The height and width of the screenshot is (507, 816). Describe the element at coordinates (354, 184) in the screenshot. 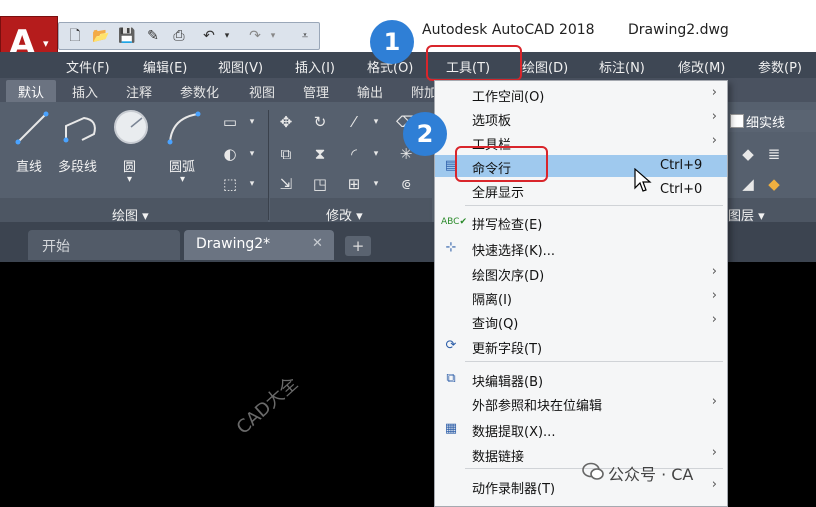

I see `array-tool-icon: ⊞` at that location.